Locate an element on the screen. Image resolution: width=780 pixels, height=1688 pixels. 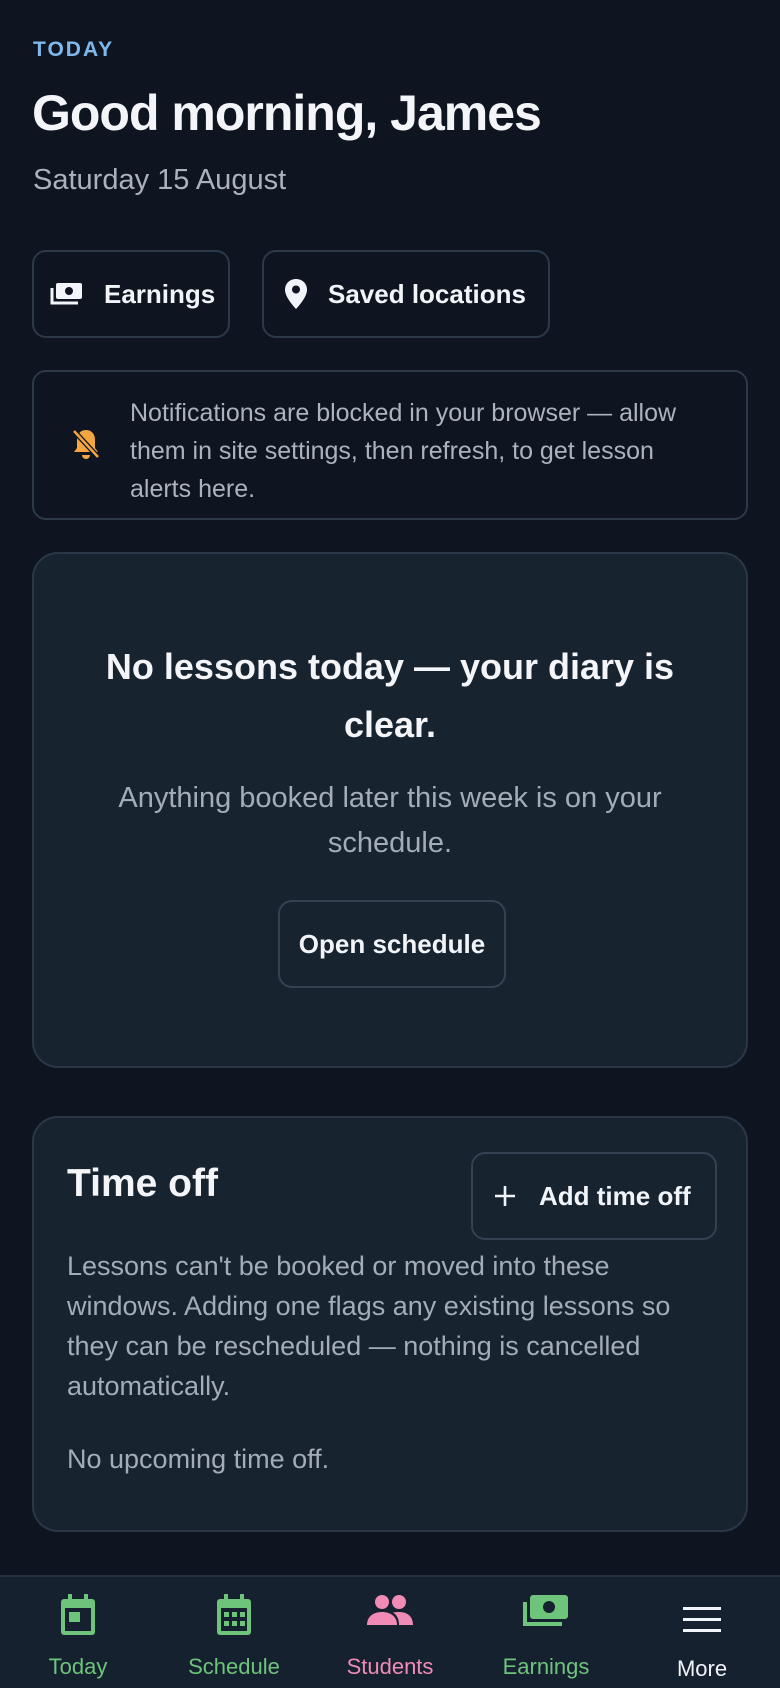
calendar-grid-icon is located at coordinates (234, 1617).